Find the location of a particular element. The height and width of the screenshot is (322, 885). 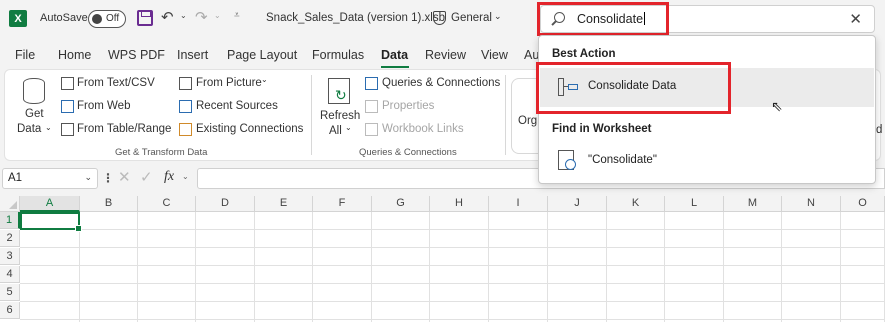

organization-data-type-label: Org is located at coordinates (527, 121).